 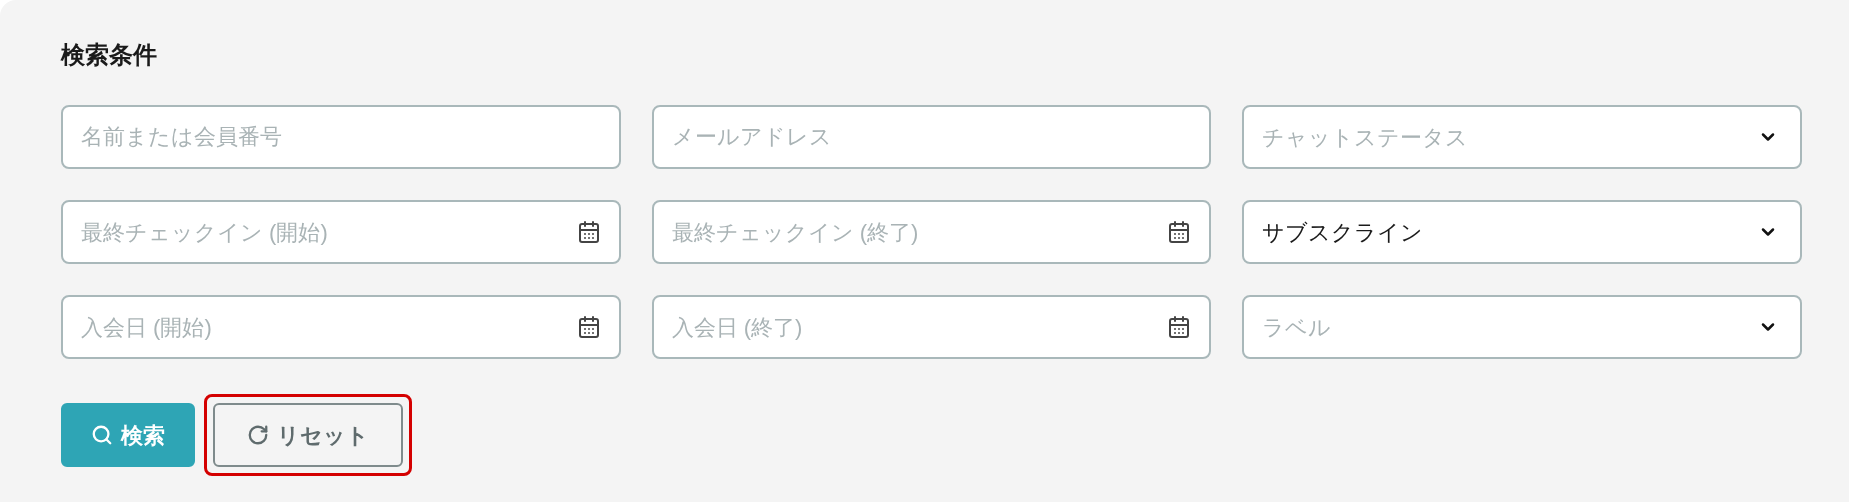 What do you see at coordinates (308, 435) in the screenshot?
I see `reset-button: リセット` at bounding box center [308, 435].